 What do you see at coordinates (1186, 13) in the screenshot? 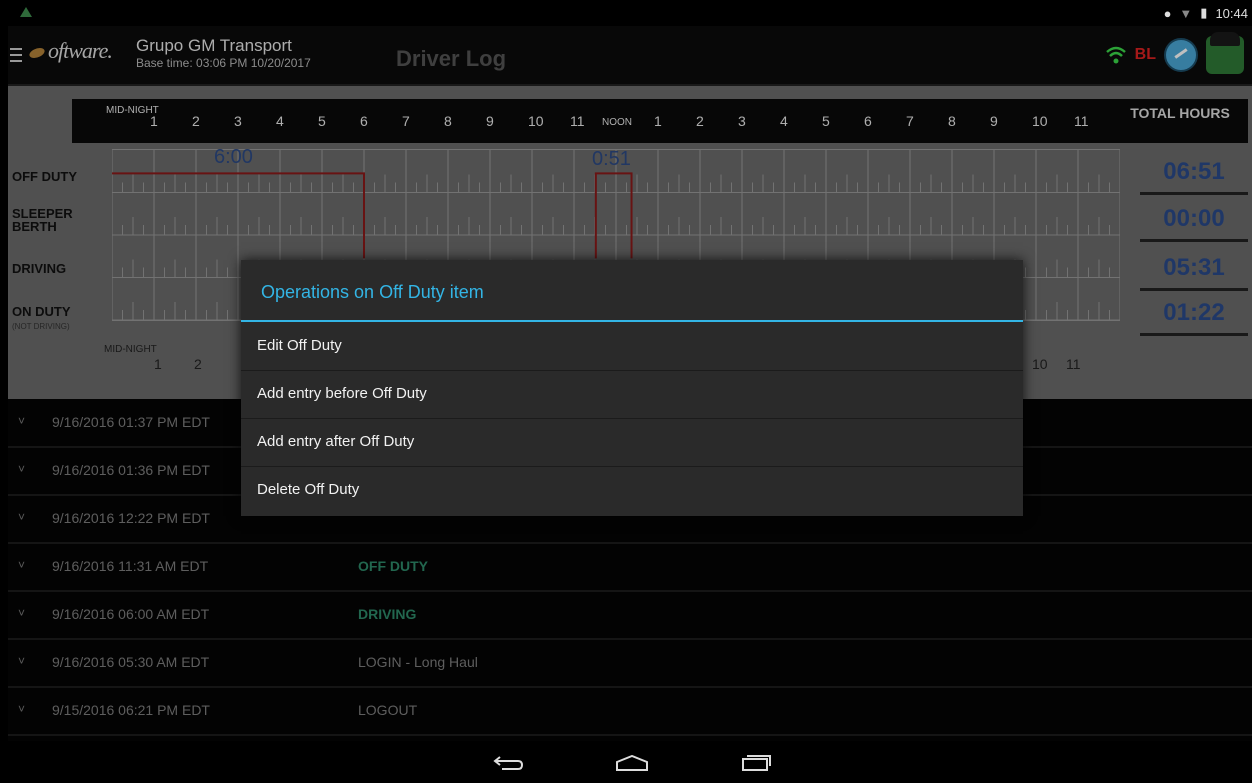
I see `wifi-status-icon: ▼` at bounding box center [1186, 13].